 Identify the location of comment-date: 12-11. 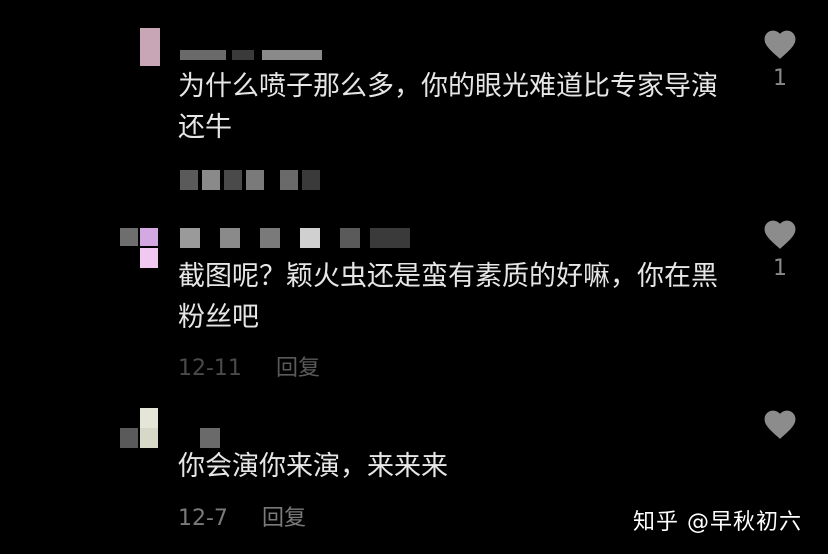
(210, 368).